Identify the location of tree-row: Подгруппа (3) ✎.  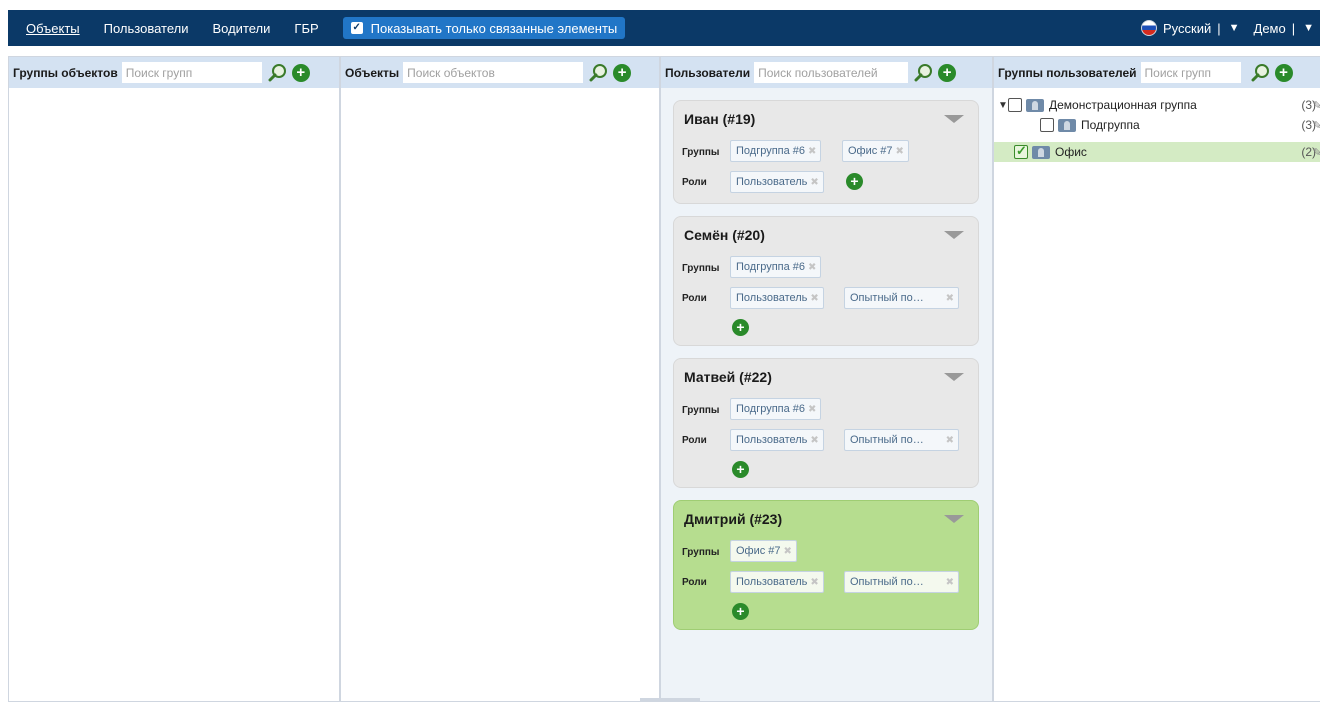
(1157, 125).